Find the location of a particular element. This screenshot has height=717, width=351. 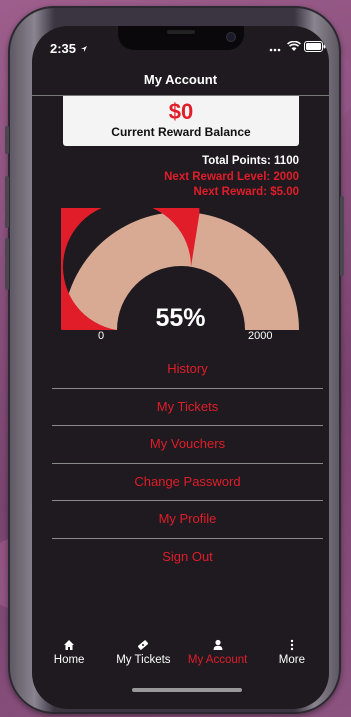

home-icon is located at coordinates (69, 645).